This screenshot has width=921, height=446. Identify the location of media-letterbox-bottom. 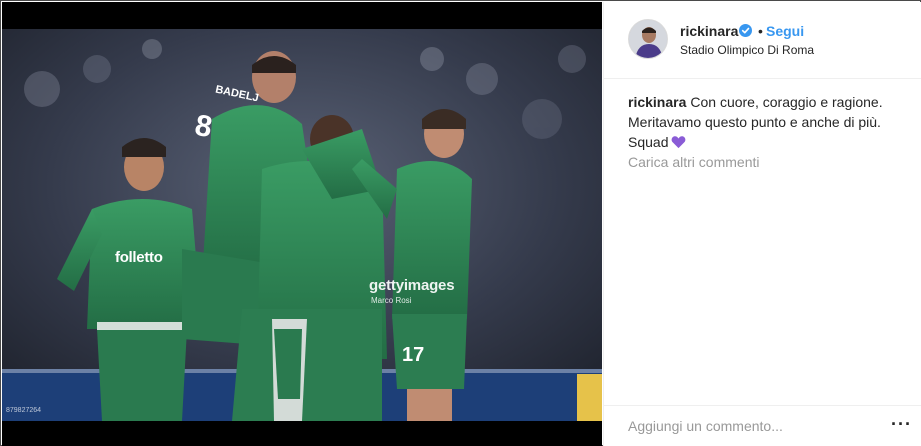
(302, 433).